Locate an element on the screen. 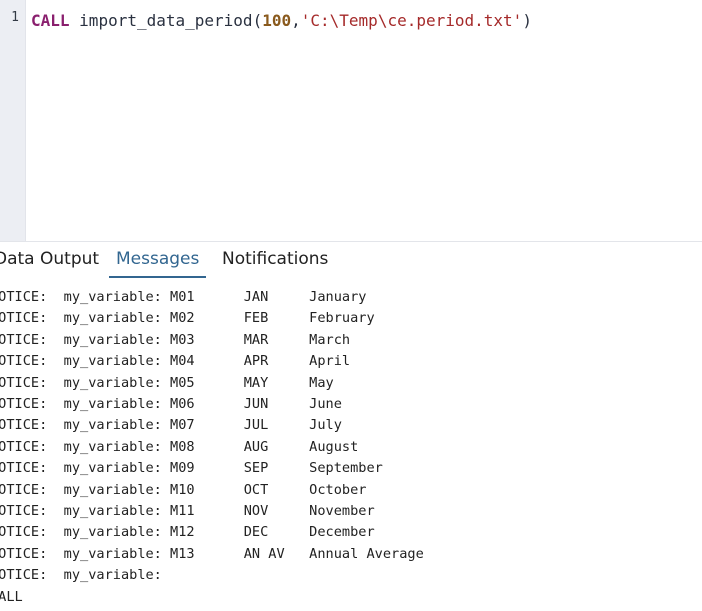  code-keyword: CALL is located at coordinates (50, 20).